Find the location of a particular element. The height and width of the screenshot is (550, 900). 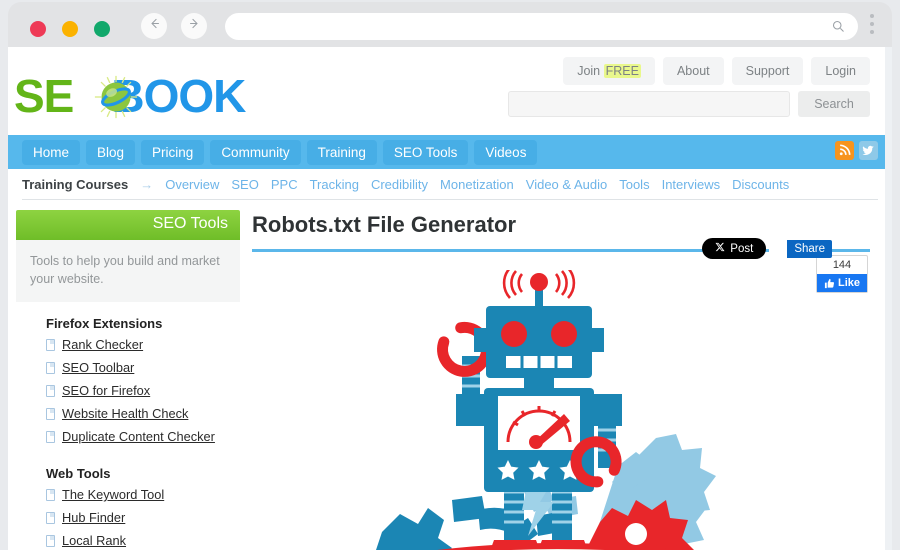

sidebar-item-seo-for-firefox: SEO for Firefox is located at coordinates (143, 390).